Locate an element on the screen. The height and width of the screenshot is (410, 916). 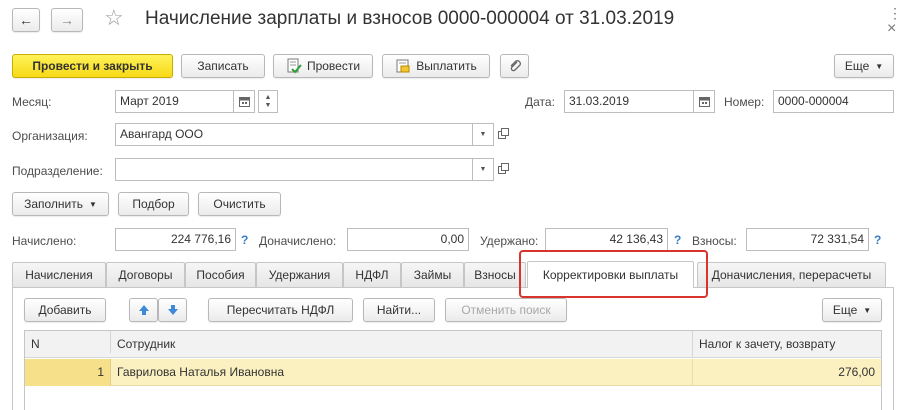
save-label: Записать is located at coordinates (223, 66).